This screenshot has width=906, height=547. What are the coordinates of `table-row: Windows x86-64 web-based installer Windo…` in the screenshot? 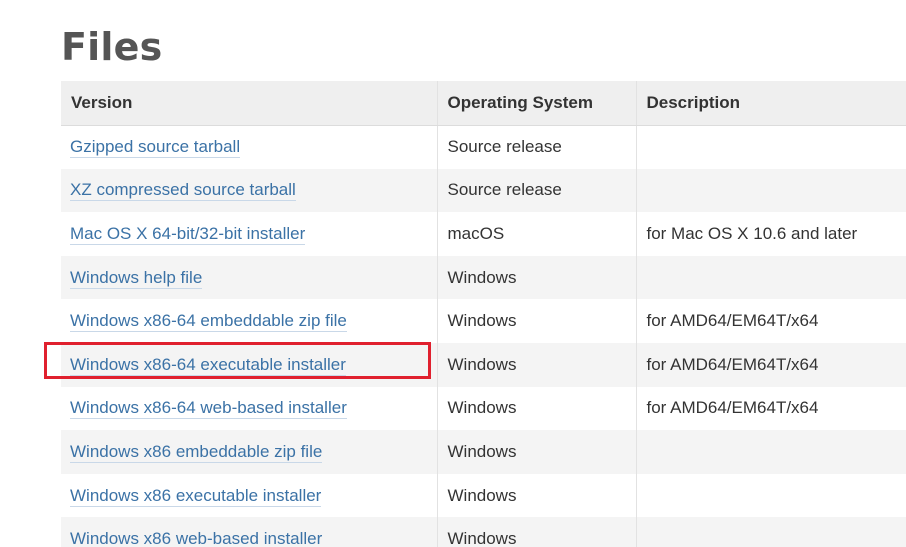 It's located at (483, 408).